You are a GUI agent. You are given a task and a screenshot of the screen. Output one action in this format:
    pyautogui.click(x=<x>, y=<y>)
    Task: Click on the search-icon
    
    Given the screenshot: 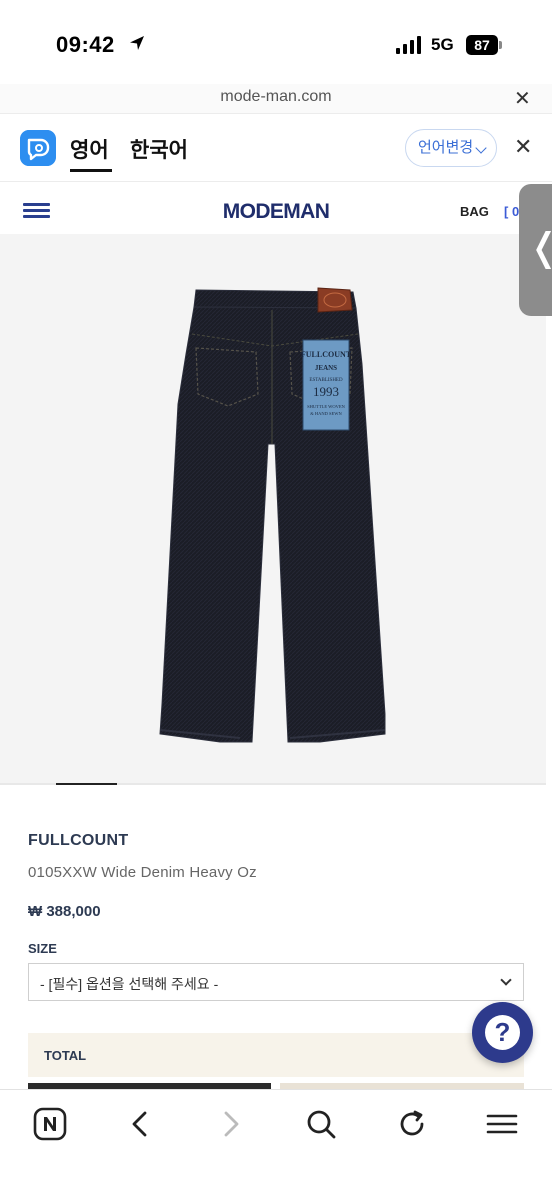 What is the action you would take?
    pyautogui.click(x=321, y=1124)
    